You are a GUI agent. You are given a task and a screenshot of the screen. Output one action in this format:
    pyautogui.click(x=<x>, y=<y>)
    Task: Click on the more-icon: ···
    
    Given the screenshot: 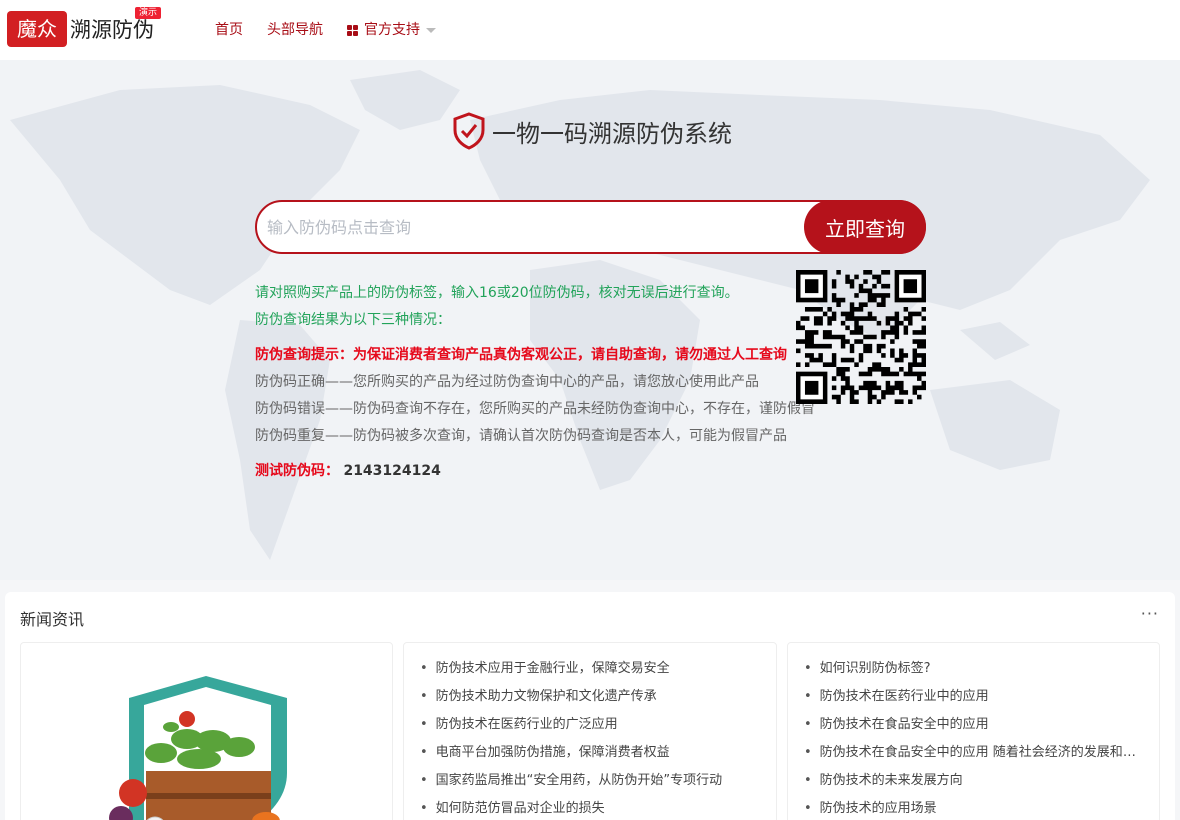 What is the action you would take?
    pyautogui.click(x=1150, y=613)
    